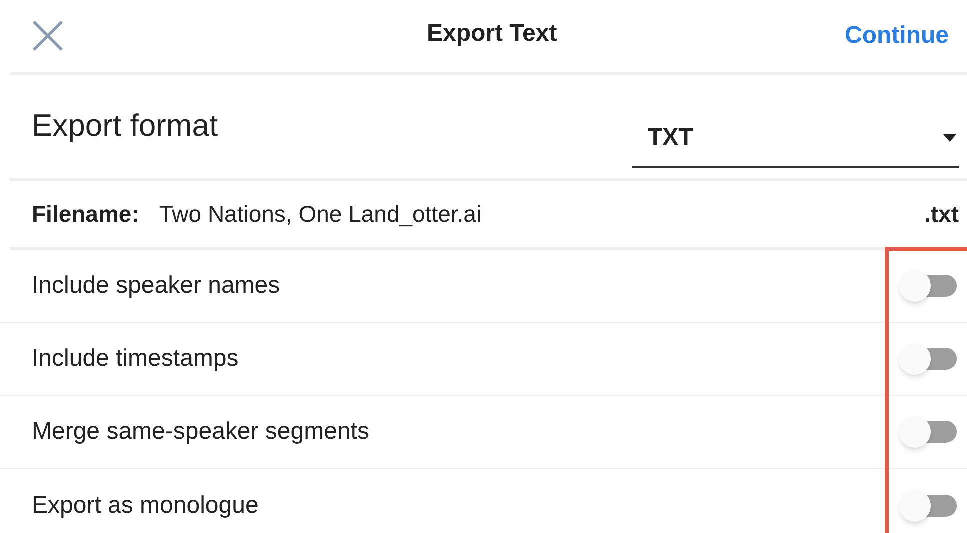 The width and height of the screenshot is (967, 533). What do you see at coordinates (157, 286) in the screenshot?
I see `option-label: Include speaker names` at bounding box center [157, 286].